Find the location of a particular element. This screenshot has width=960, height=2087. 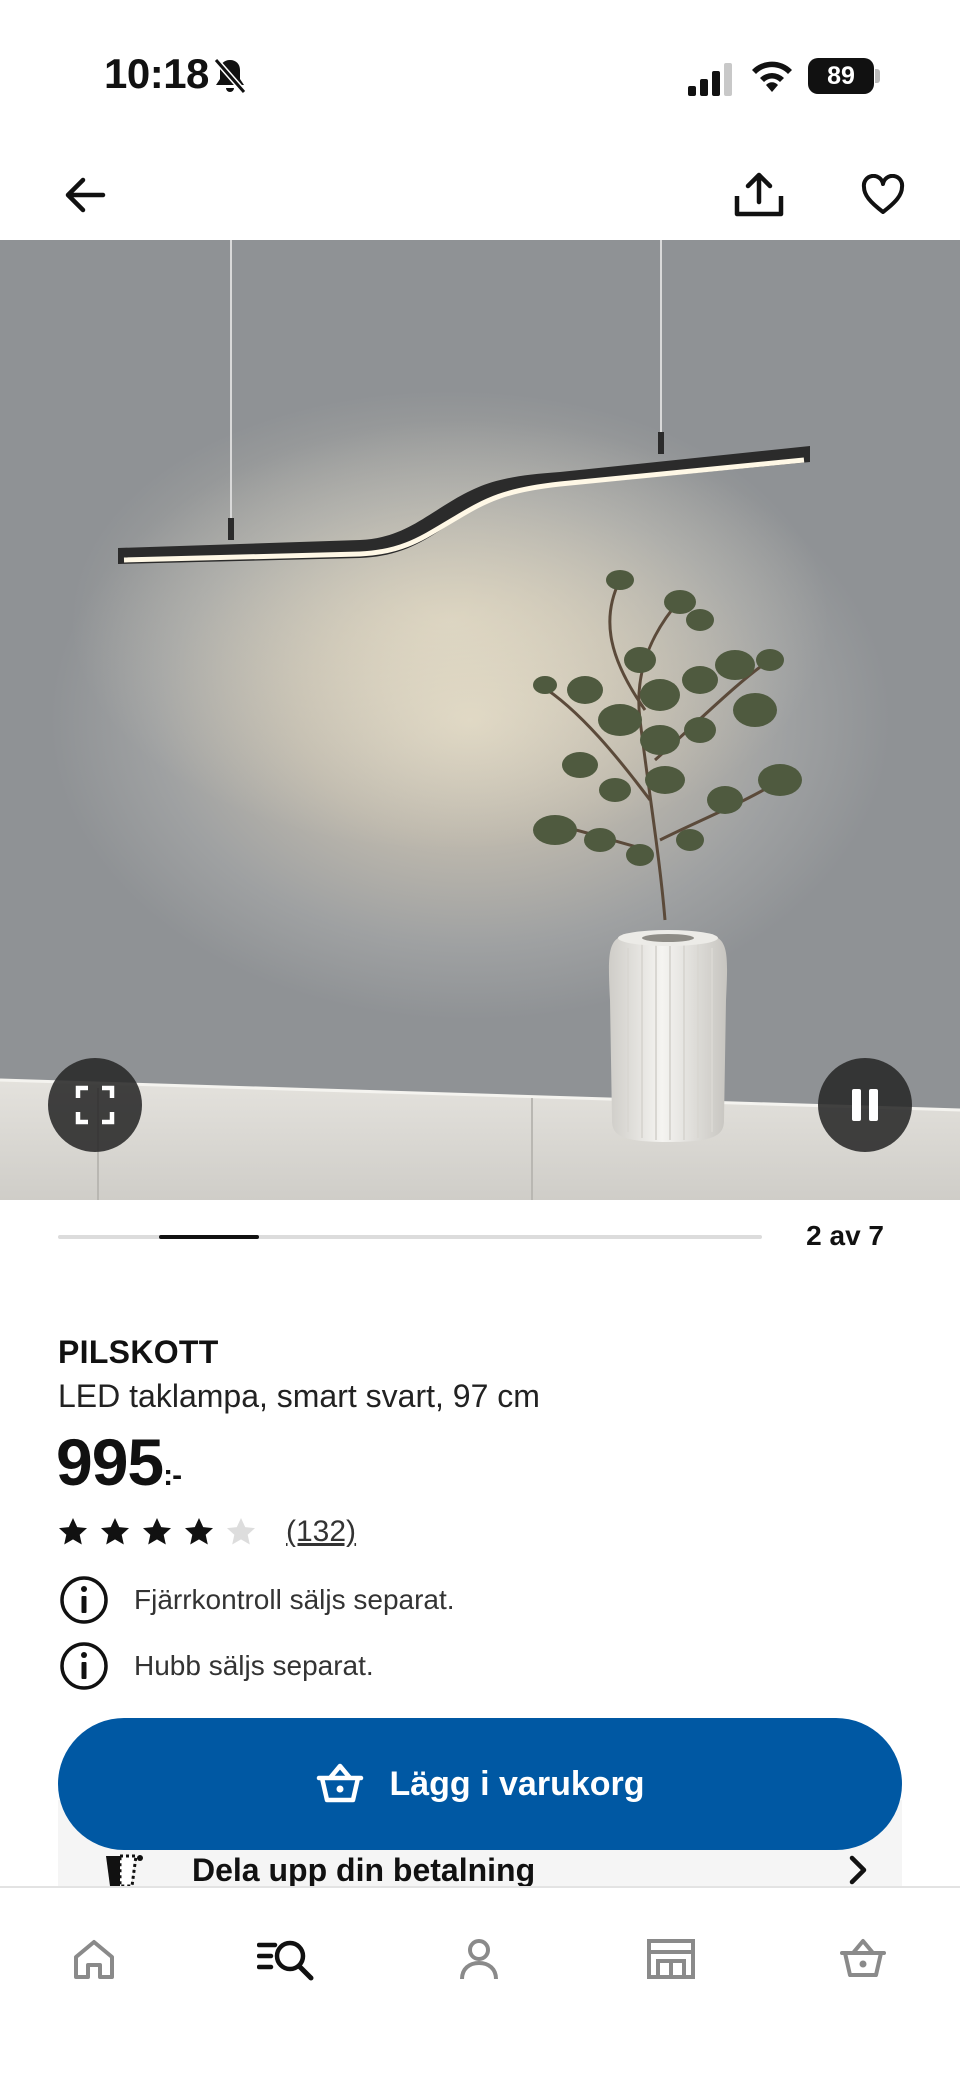

battery-icon: 89 is located at coordinates (844, 76).